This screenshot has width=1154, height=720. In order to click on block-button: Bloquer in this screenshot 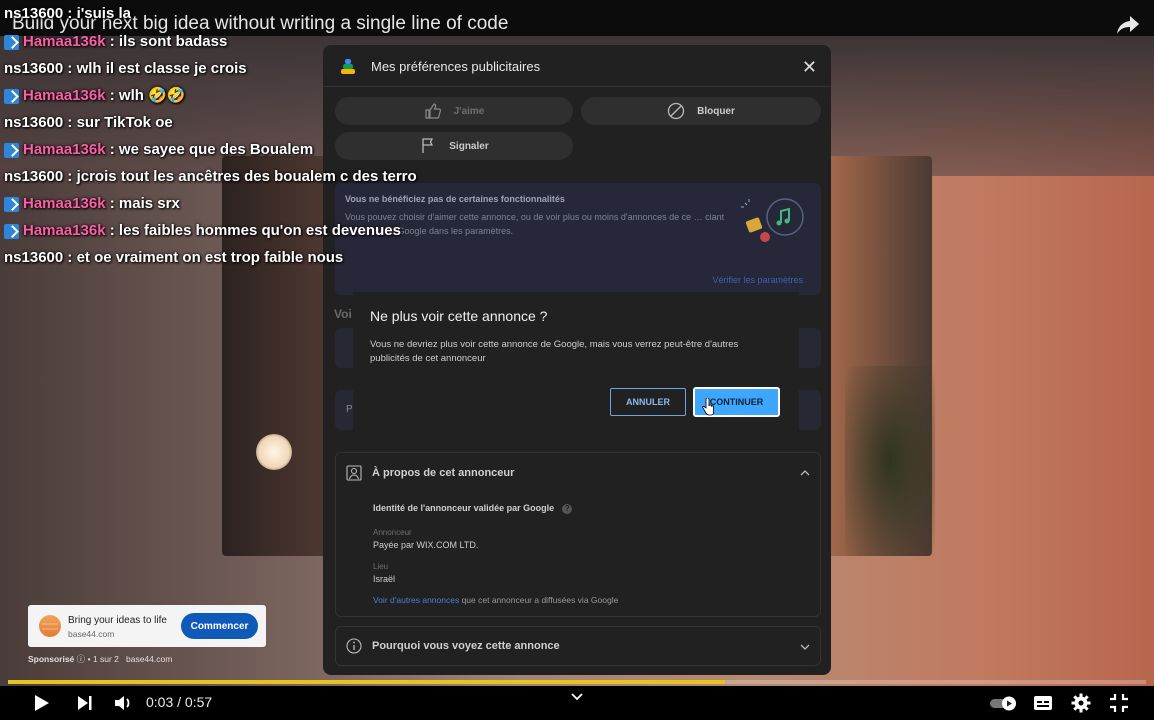, I will do `click(701, 111)`.